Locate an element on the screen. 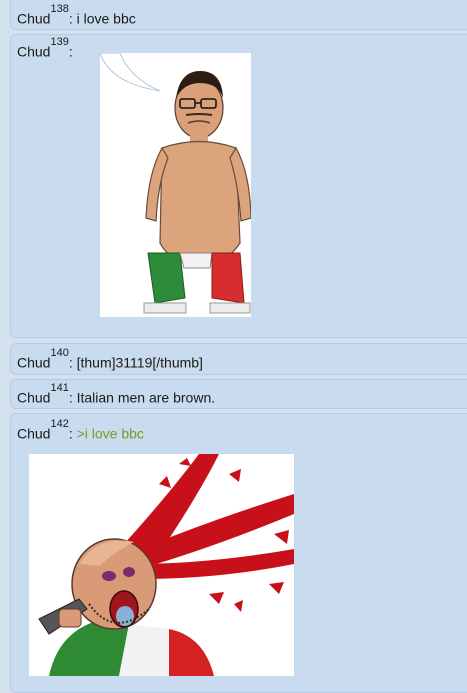  post-greentext: >i love bbc is located at coordinates (110, 433).